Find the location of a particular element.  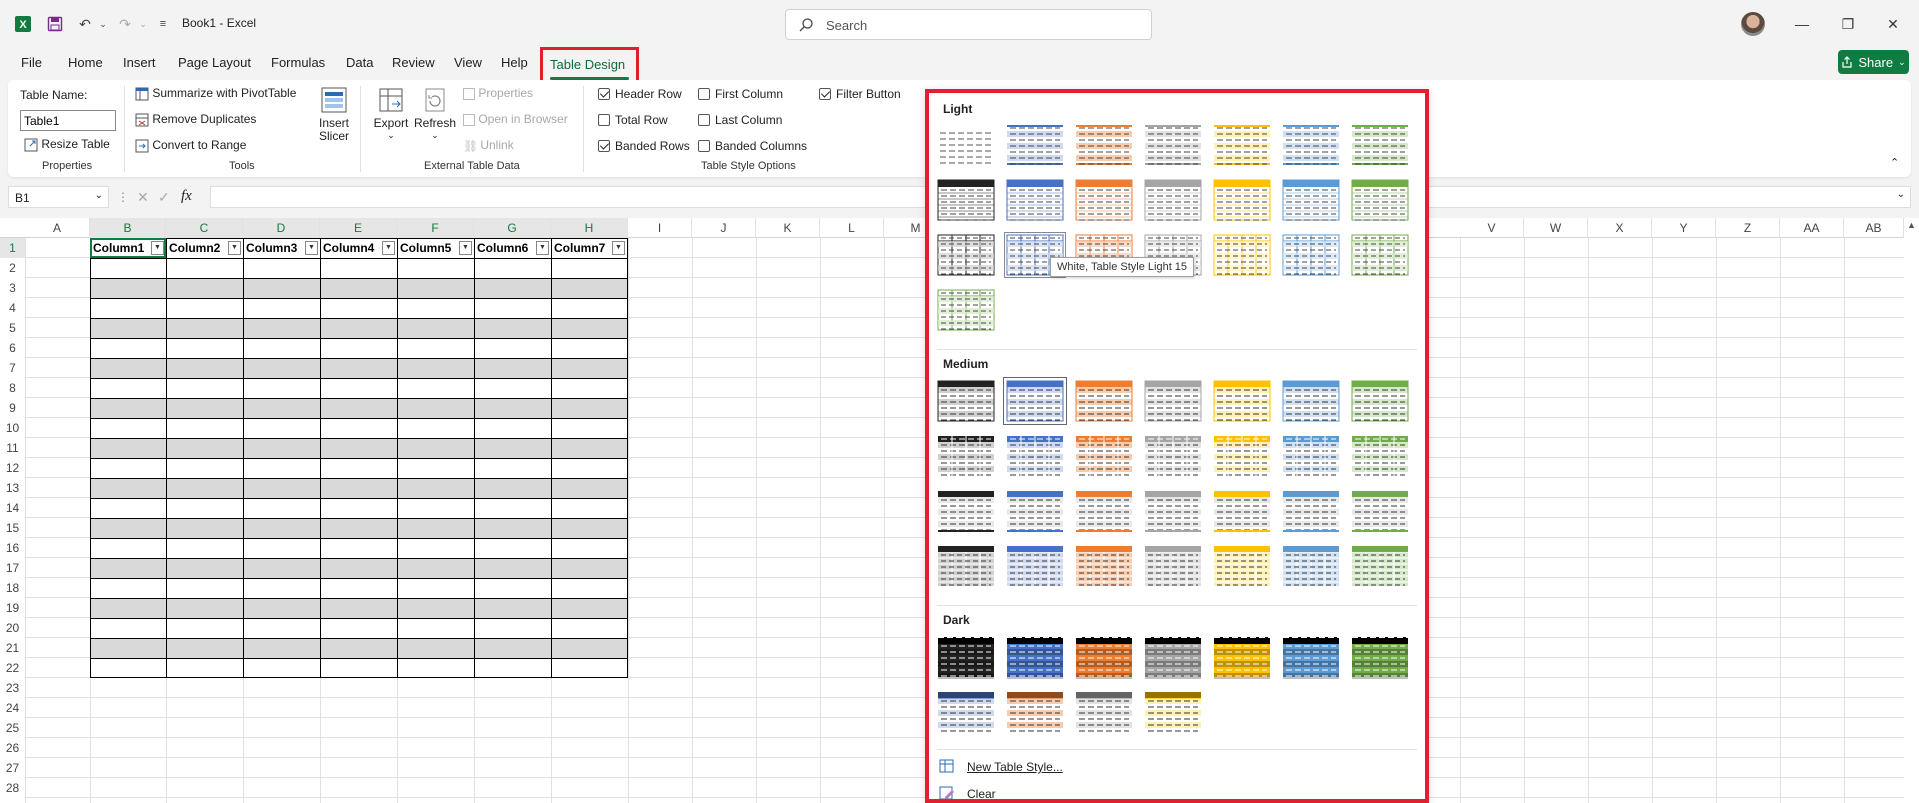

row-header-27: 27 is located at coordinates (12, 768).